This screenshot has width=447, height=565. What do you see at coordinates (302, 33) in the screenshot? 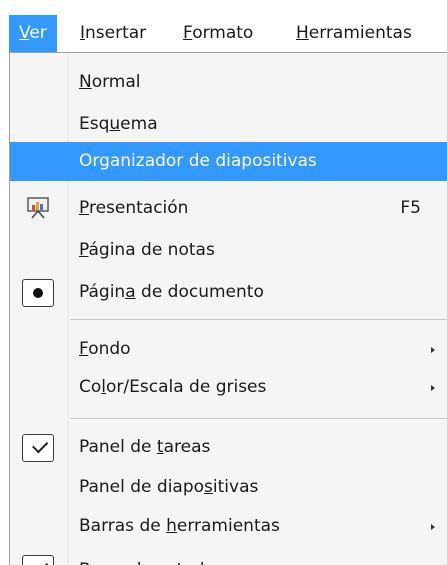
I see `menu-herramientas-mnemonic: H` at bounding box center [302, 33].